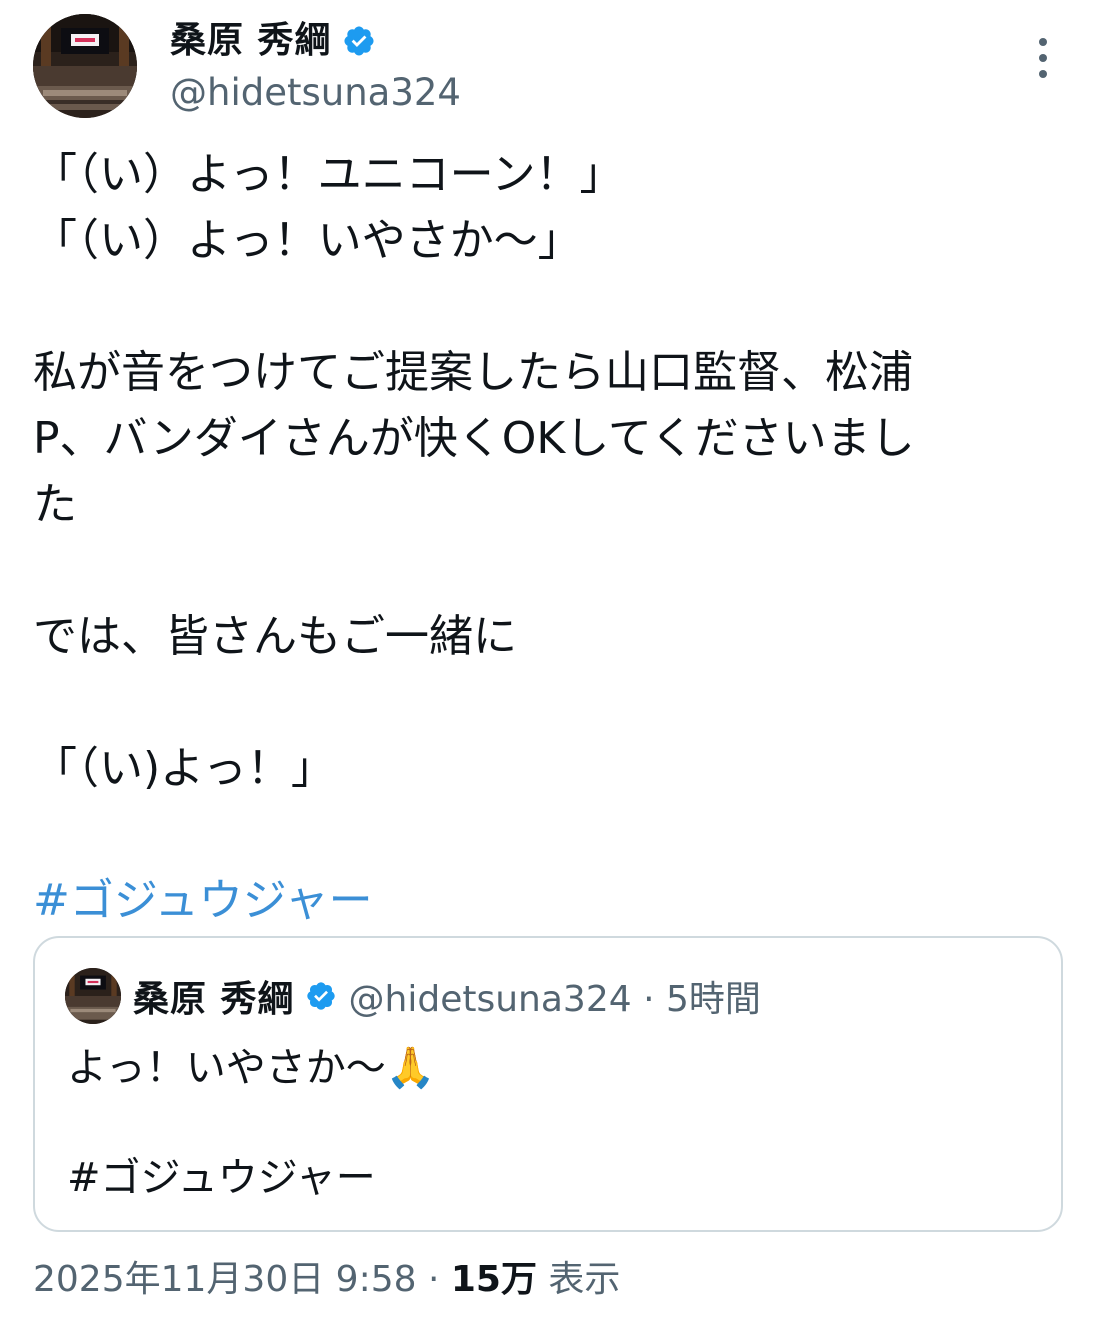 The image size is (1096, 1334). I want to click on tweet-header: 桑原 秀綱 @hidetsuna324, so click(548, 65).